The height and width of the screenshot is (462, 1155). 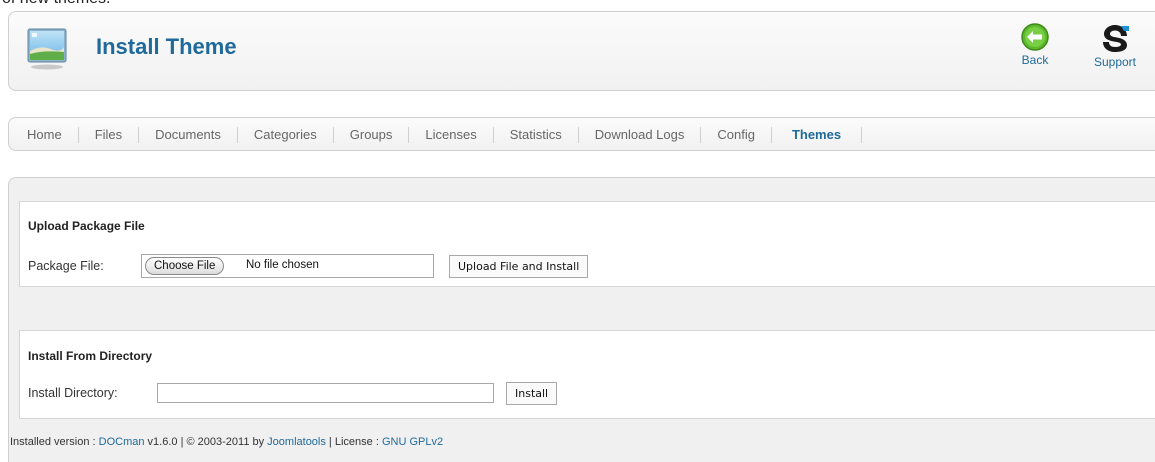 I want to click on nav-item-themes: Themes, so click(x=817, y=135).